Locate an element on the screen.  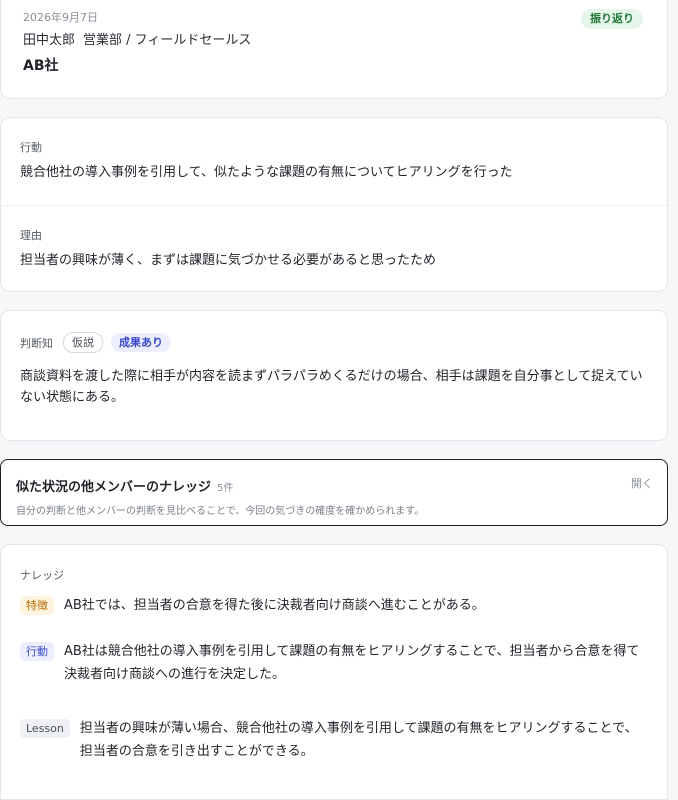
judgement-label: 判断知 is located at coordinates (36, 343).